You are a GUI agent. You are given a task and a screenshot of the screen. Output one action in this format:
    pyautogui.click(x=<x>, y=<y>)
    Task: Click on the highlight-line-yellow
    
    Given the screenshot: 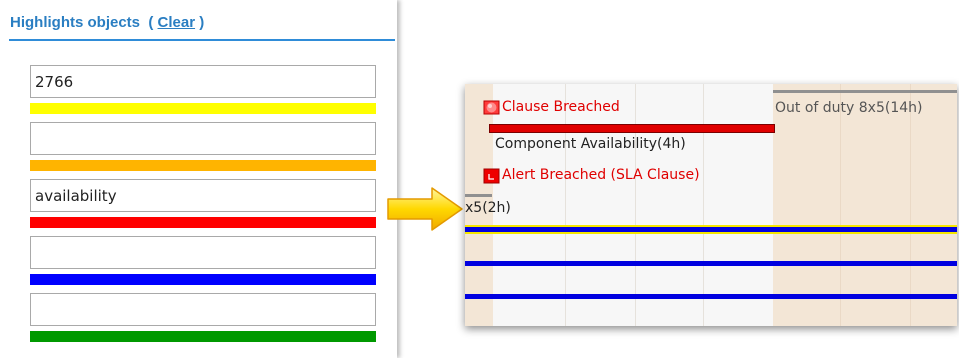 What is the action you would take?
    pyautogui.click(x=711, y=229)
    